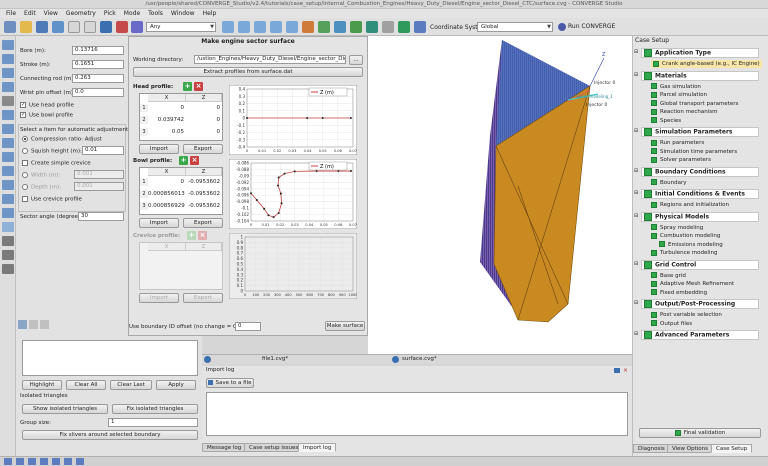  Describe the element at coordinates (166, 182) in the screenshot. I see `cell-x: 0` at that location.